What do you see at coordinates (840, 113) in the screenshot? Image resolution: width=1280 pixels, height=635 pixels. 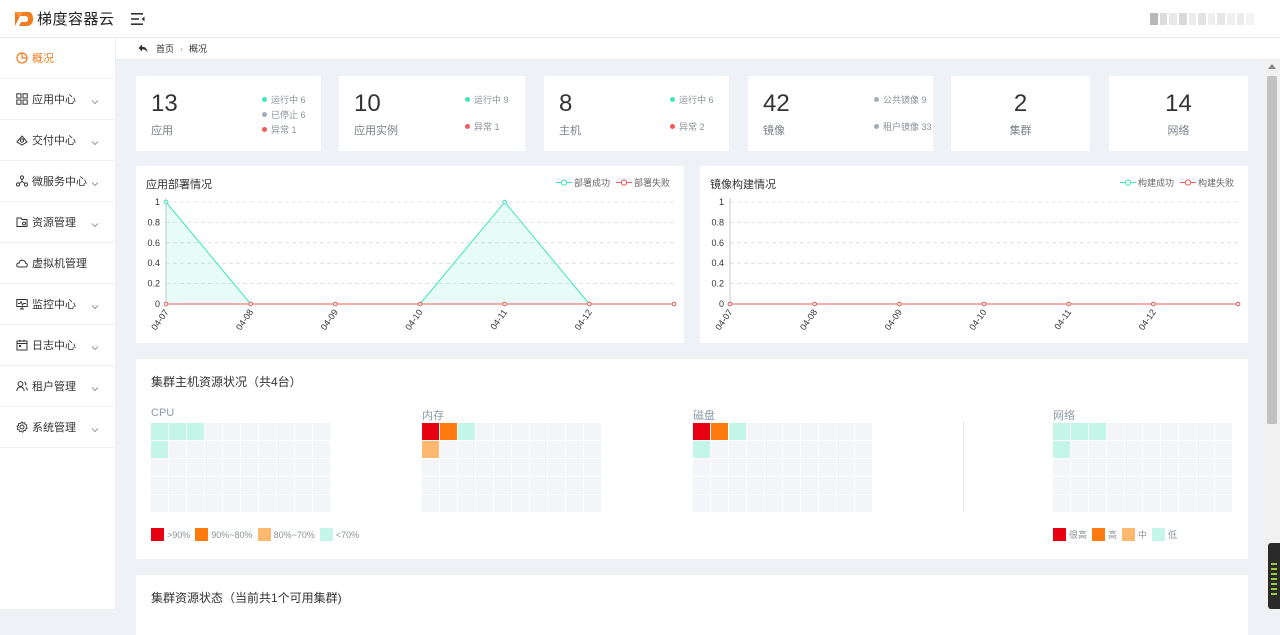 I see `stat-card-images: 42 镜像 公共镜像 9 租户镜像 33` at bounding box center [840, 113].